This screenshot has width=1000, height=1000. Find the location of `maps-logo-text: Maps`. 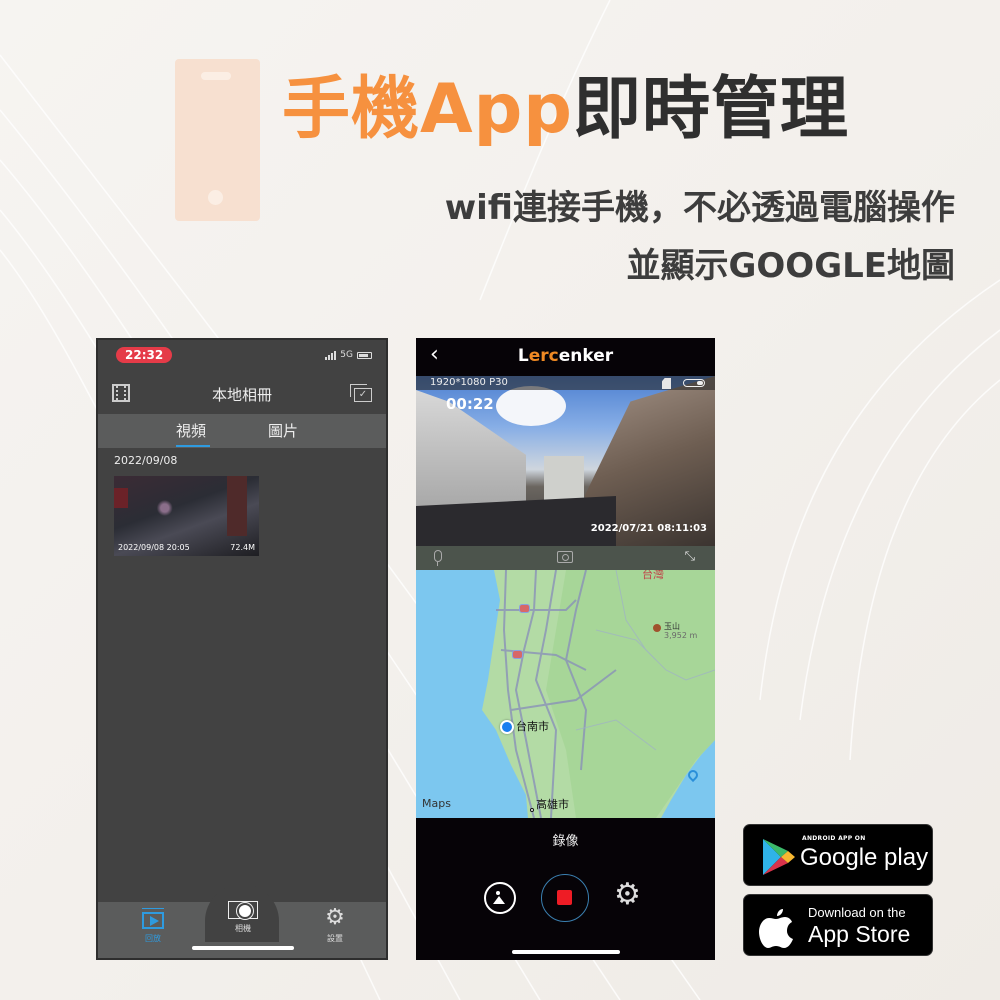

maps-logo-text: Maps is located at coordinates (436, 803).